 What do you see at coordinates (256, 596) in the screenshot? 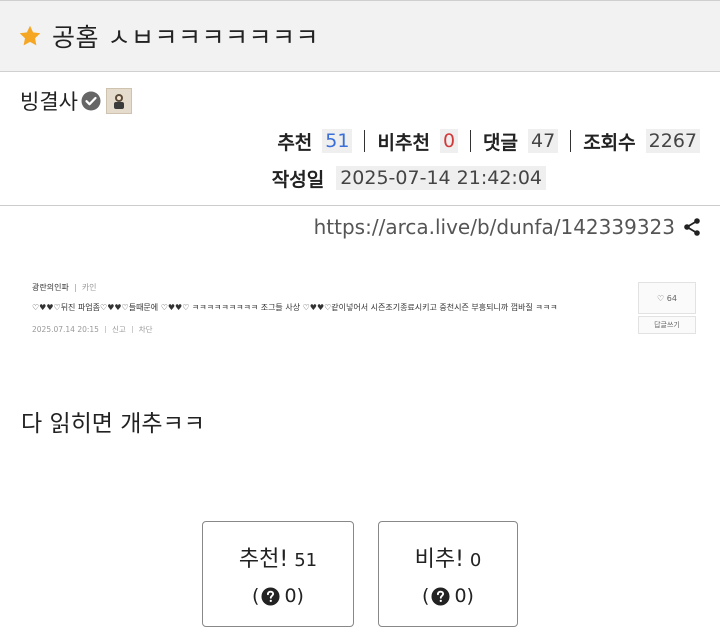
I see `upvote-sub-open: (` at bounding box center [256, 596].